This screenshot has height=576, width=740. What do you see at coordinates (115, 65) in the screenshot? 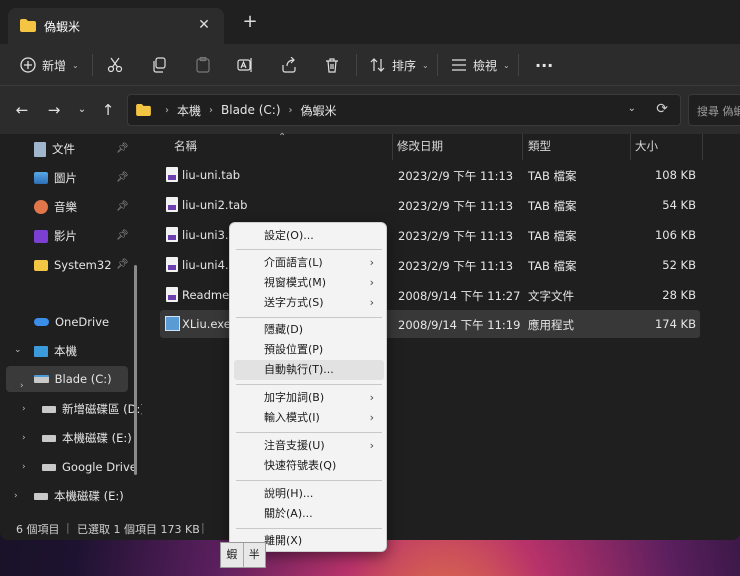
I see `cut-button` at bounding box center [115, 65].